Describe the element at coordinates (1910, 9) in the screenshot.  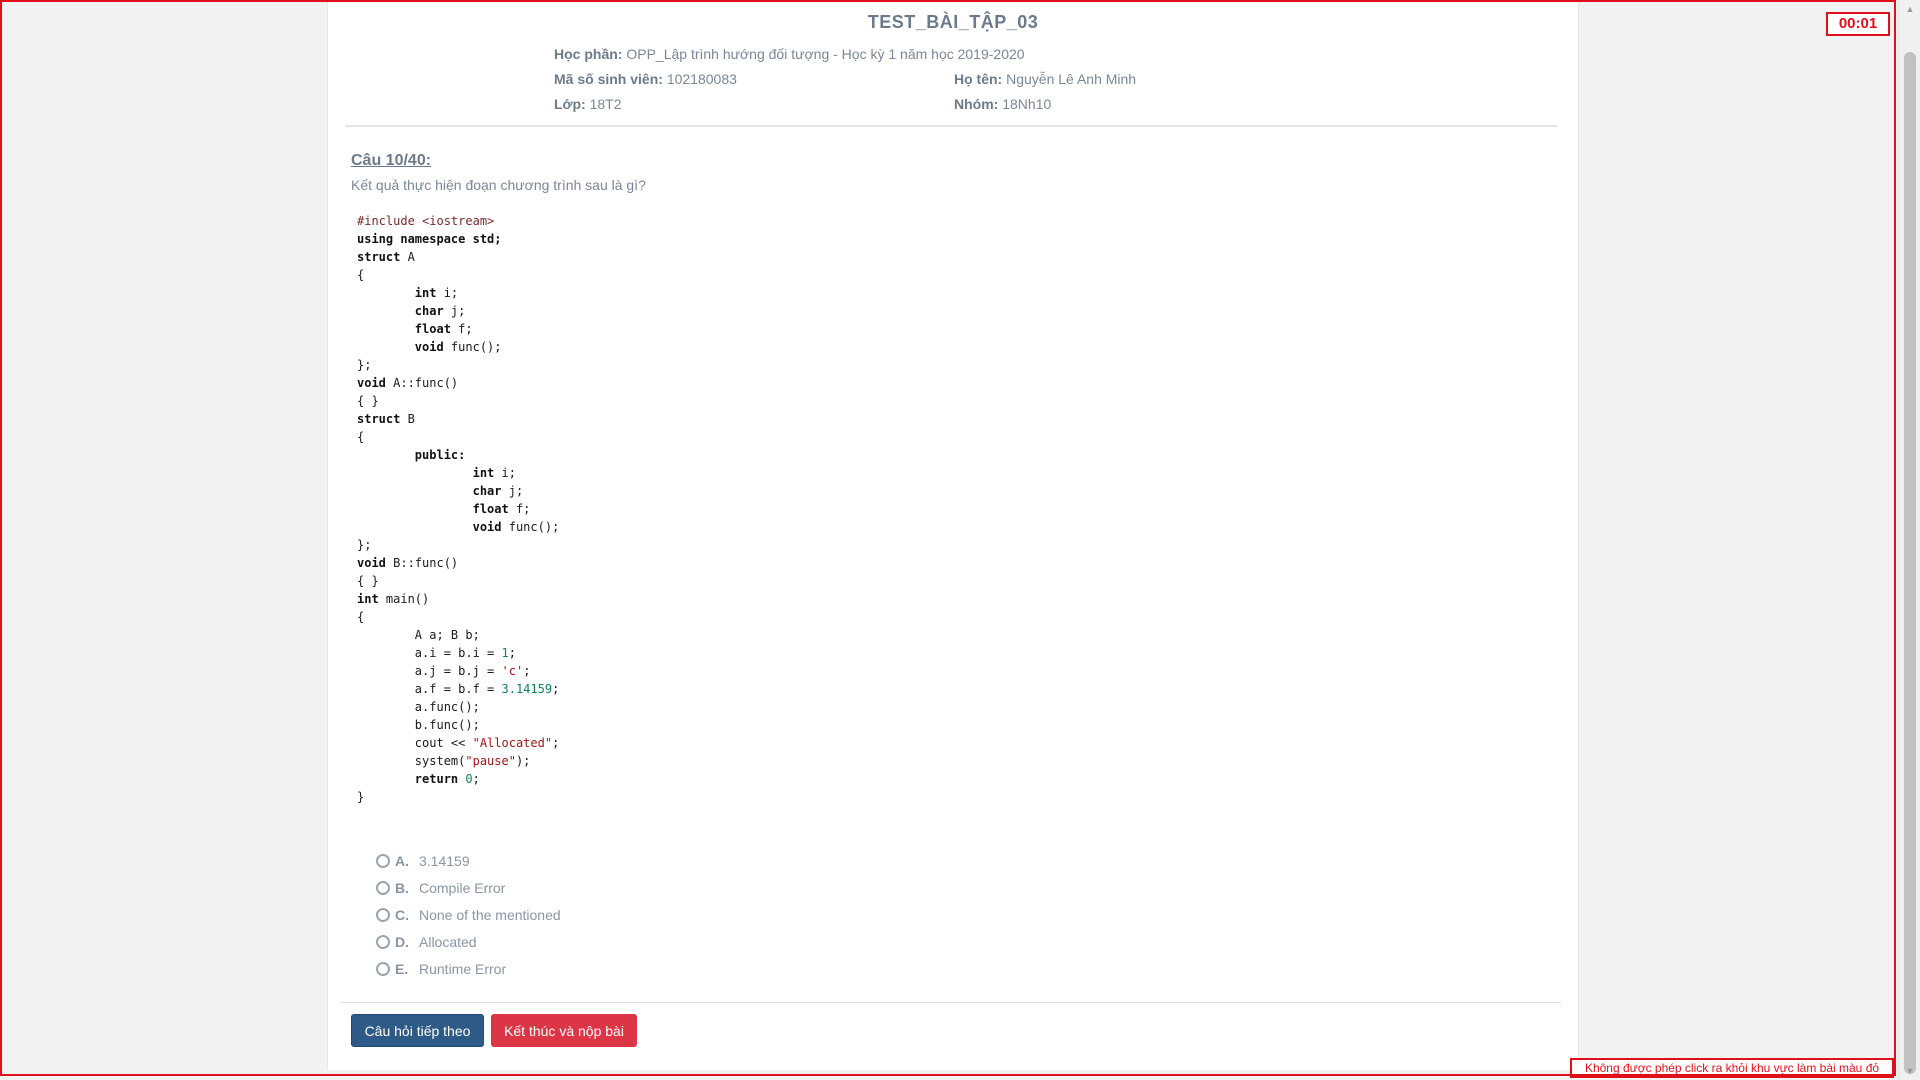
I see `scroll-up-icon: ▲` at that location.